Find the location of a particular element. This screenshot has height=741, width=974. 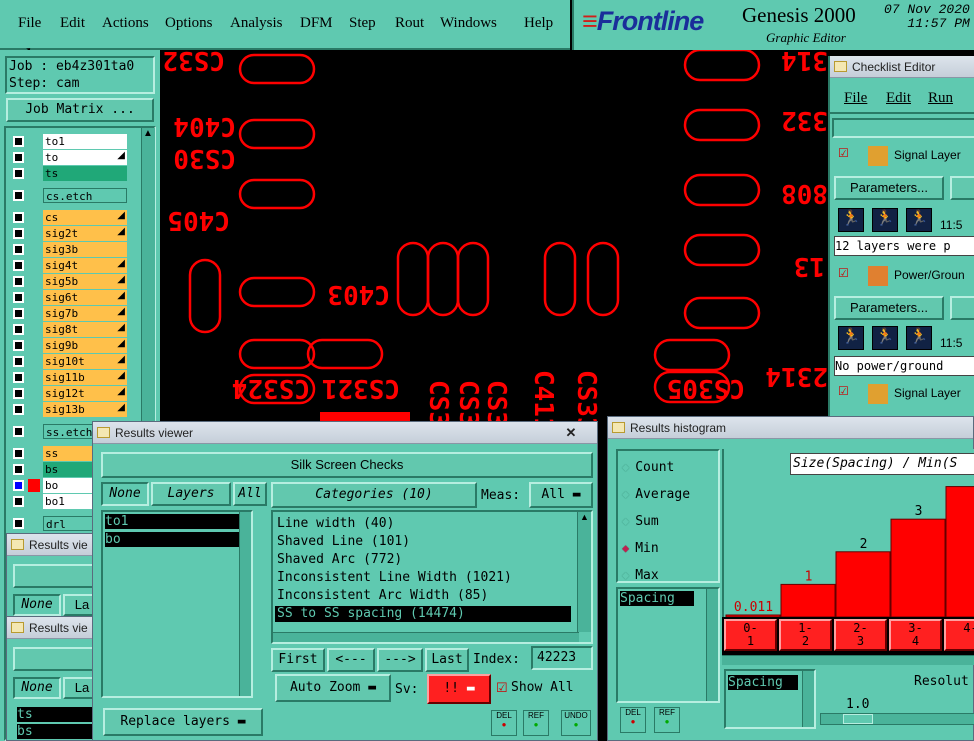

check-item-1: ☑ Signal Layer is located at coordinates (905, 156).